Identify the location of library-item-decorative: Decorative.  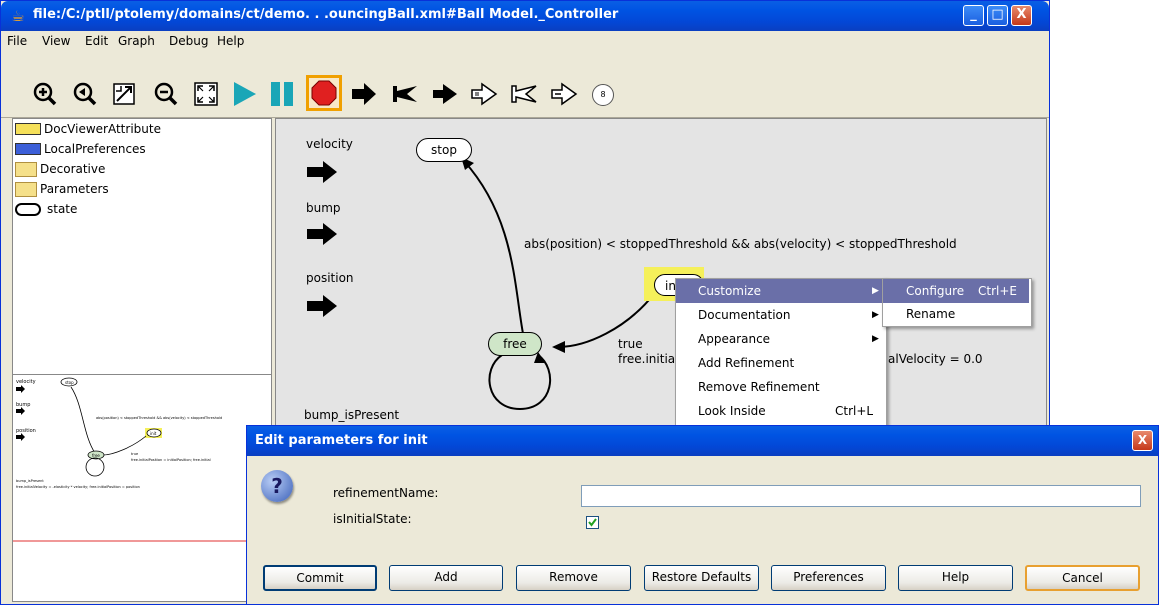
(60, 169).